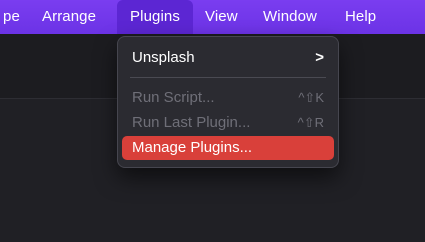 The height and width of the screenshot is (242, 425). What do you see at coordinates (69, 17) in the screenshot?
I see `menu-arrange: Arrange` at bounding box center [69, 17].